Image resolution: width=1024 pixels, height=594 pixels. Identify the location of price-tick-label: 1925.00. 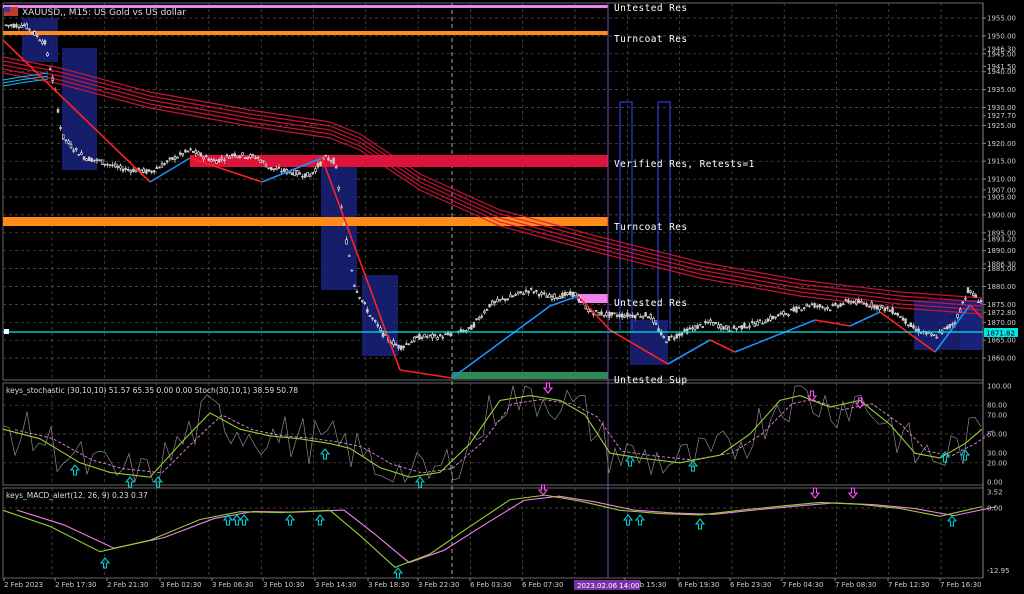
(1001, 126).